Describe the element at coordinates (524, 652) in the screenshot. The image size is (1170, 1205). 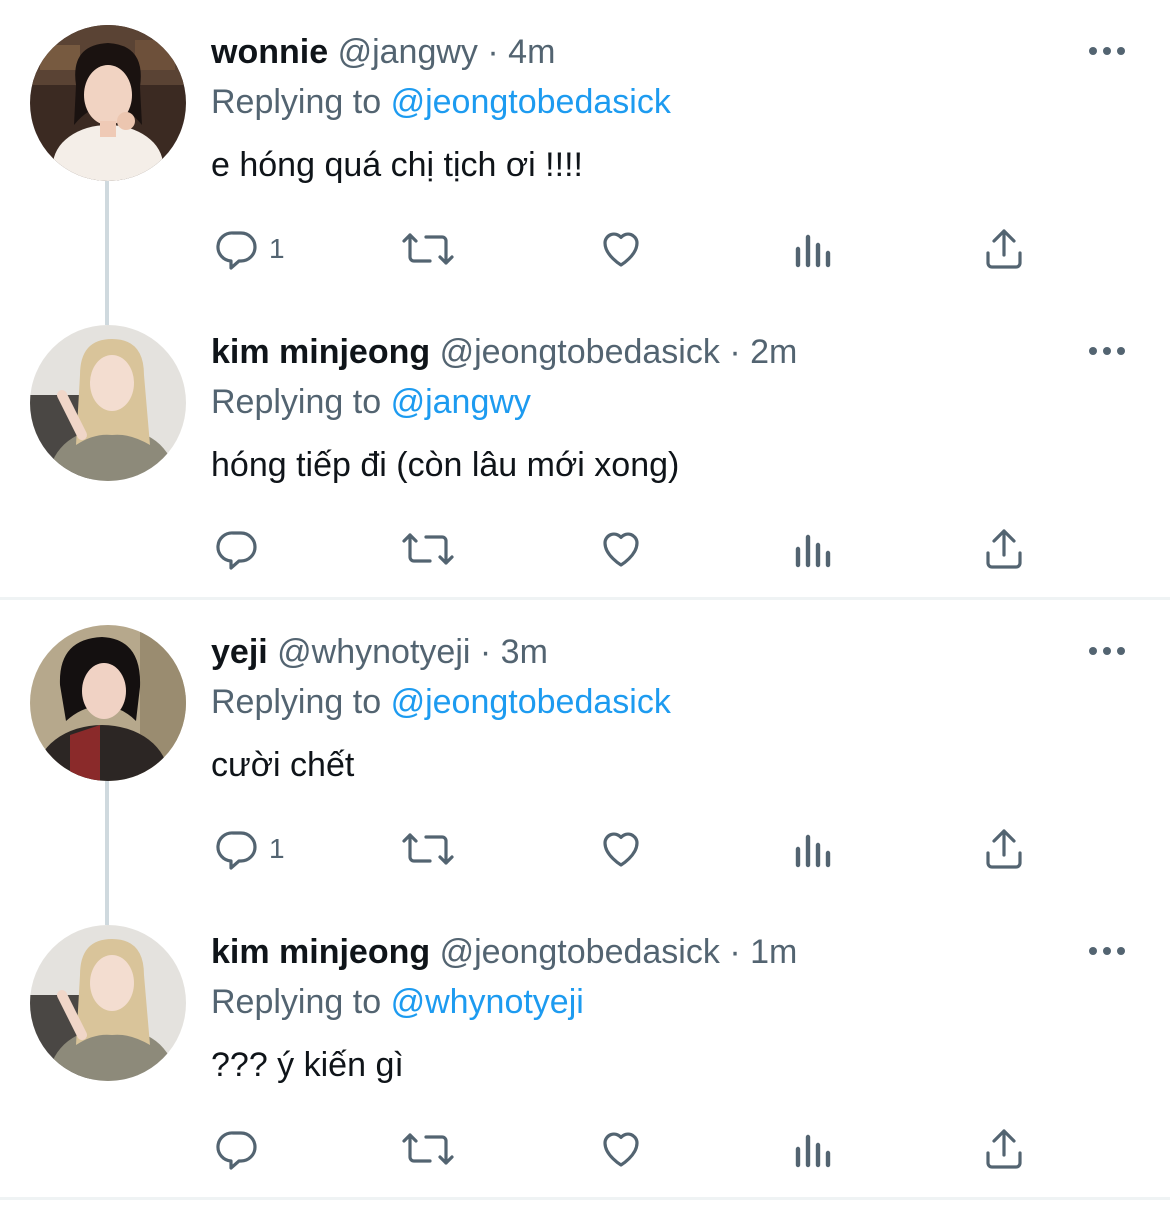
I see `timestamp: 3m` at that location.